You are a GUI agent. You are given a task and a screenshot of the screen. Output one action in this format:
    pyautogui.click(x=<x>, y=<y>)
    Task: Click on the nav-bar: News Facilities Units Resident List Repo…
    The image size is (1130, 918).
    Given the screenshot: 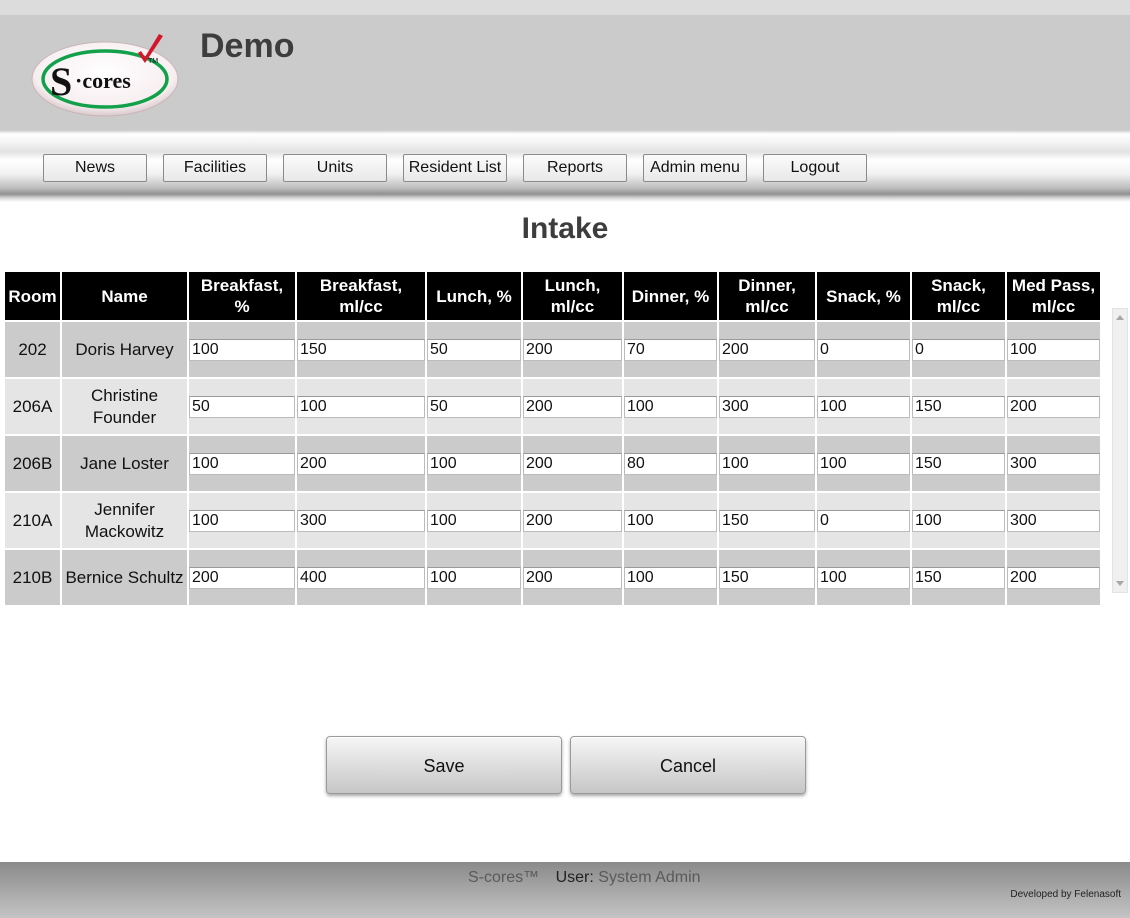 What is the action you would take?
    pyautogui.click(x=565, y=166)
    